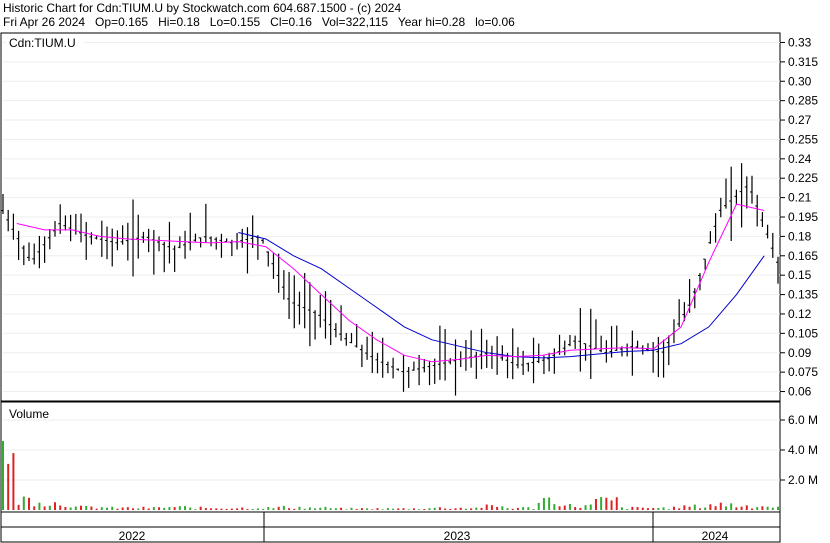 The width and height of the screenshot is (830, 543). What do you see at coordinates (800, 42) in the screenshot?
I see `price-tick-label: 0.33` at bounding box center [800, 42].